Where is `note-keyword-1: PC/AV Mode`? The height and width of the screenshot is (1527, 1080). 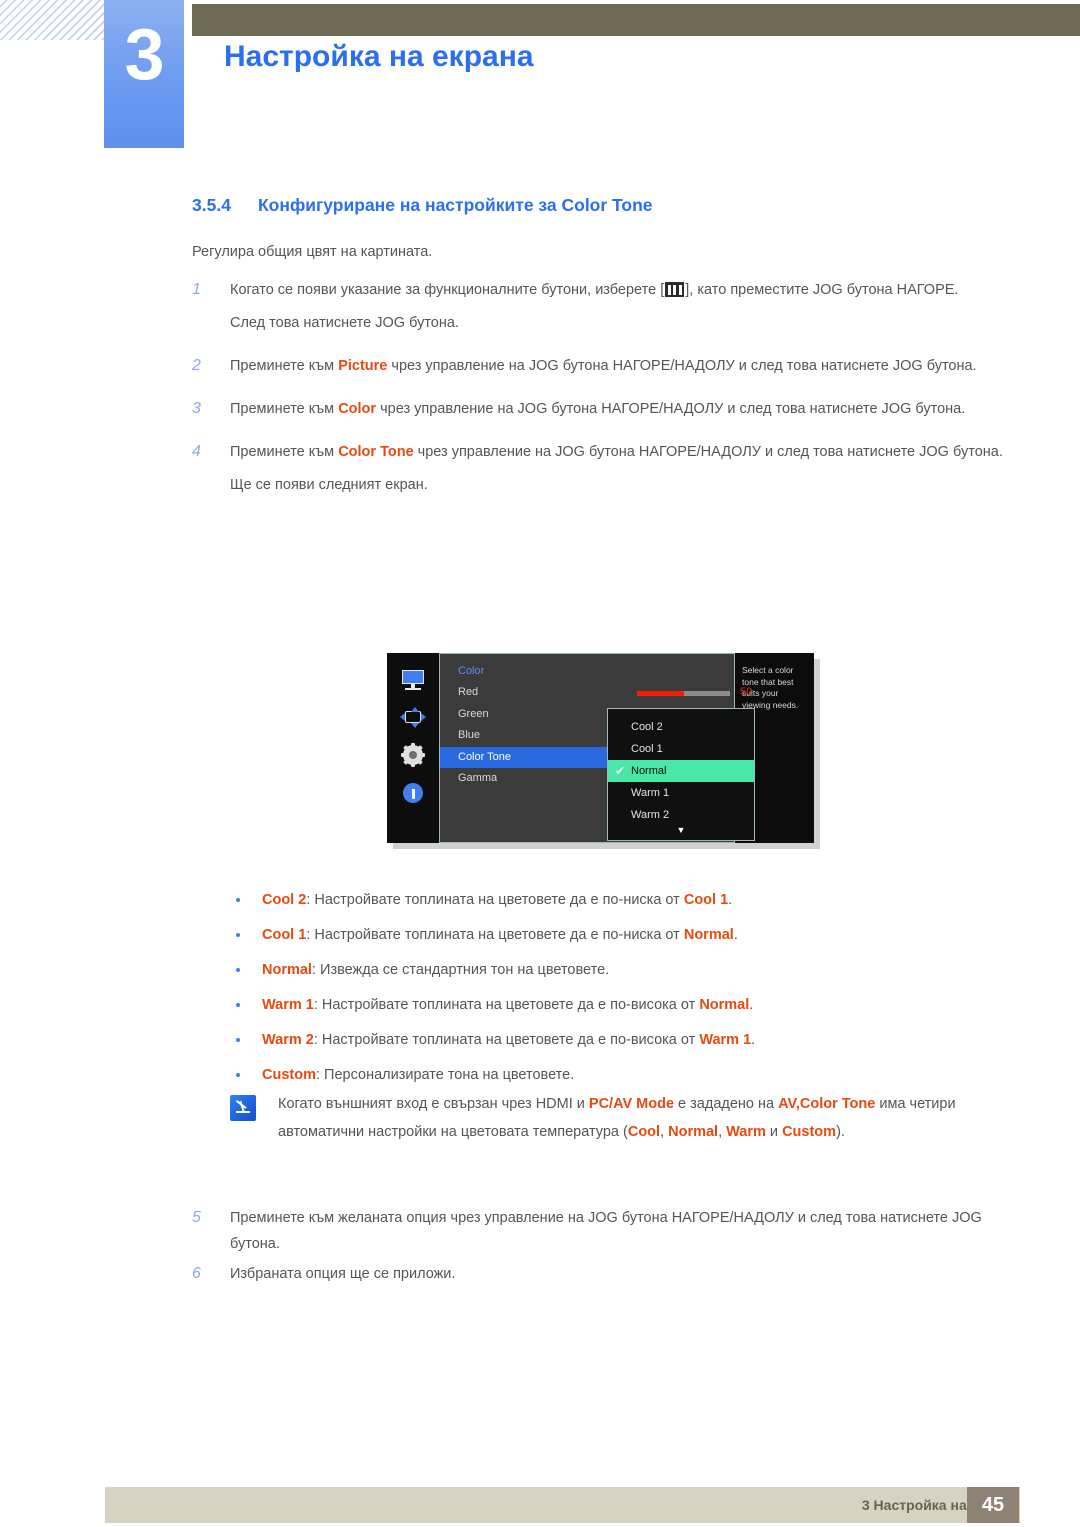
note-keyword-1: PC/AV Mode is located at coordinates (631, 1104).